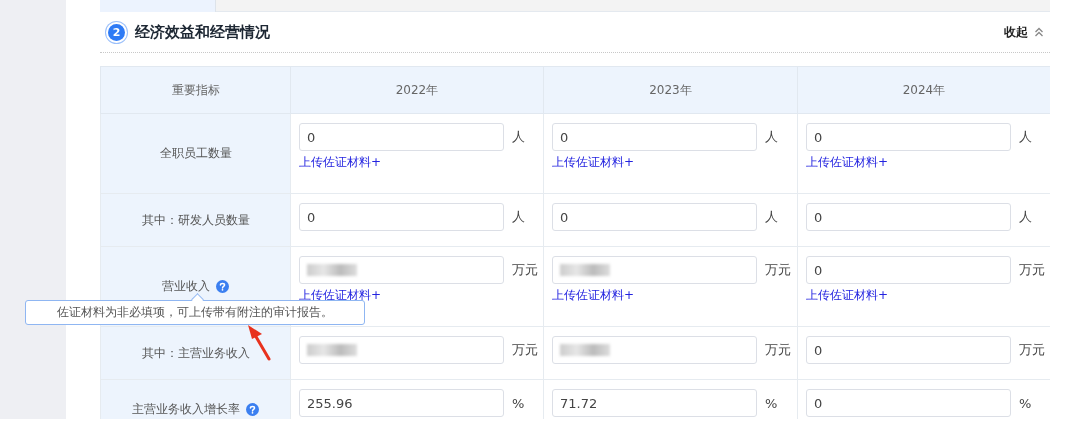  I want to click on number-field: 71.72, so click(654, 403).